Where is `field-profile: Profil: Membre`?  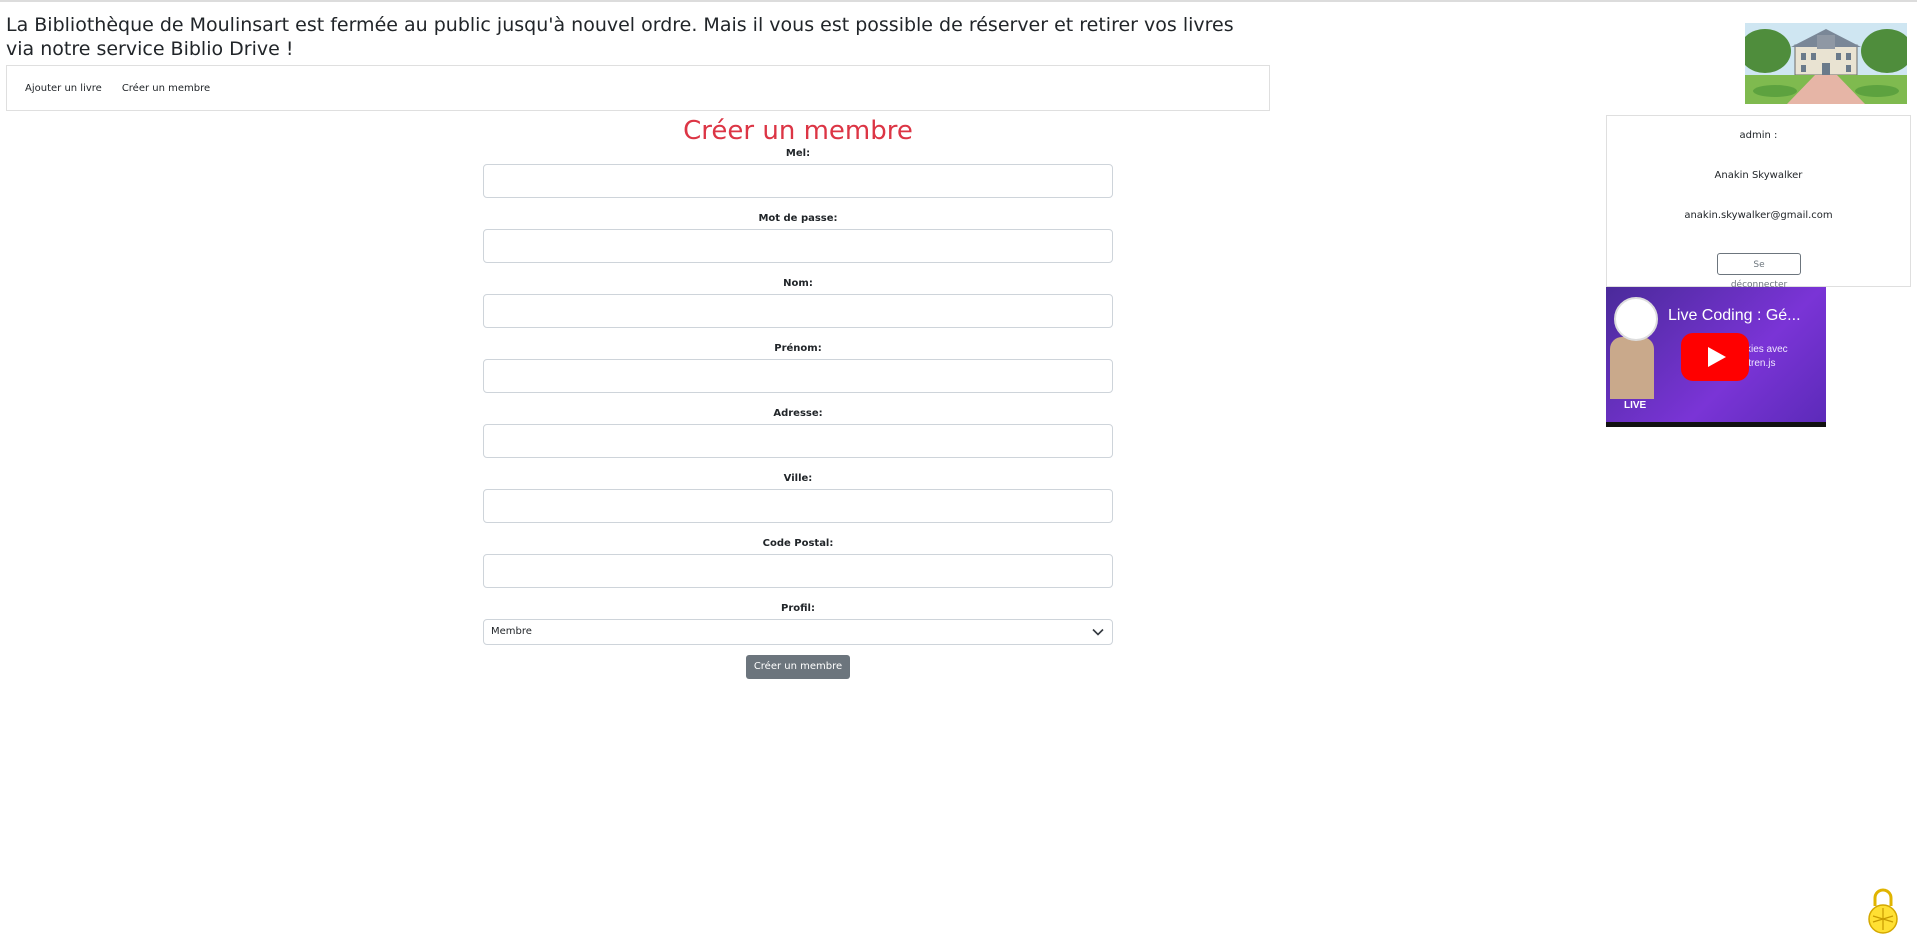 field-profile: Profil: Membre is located at coordinates (798, 624).